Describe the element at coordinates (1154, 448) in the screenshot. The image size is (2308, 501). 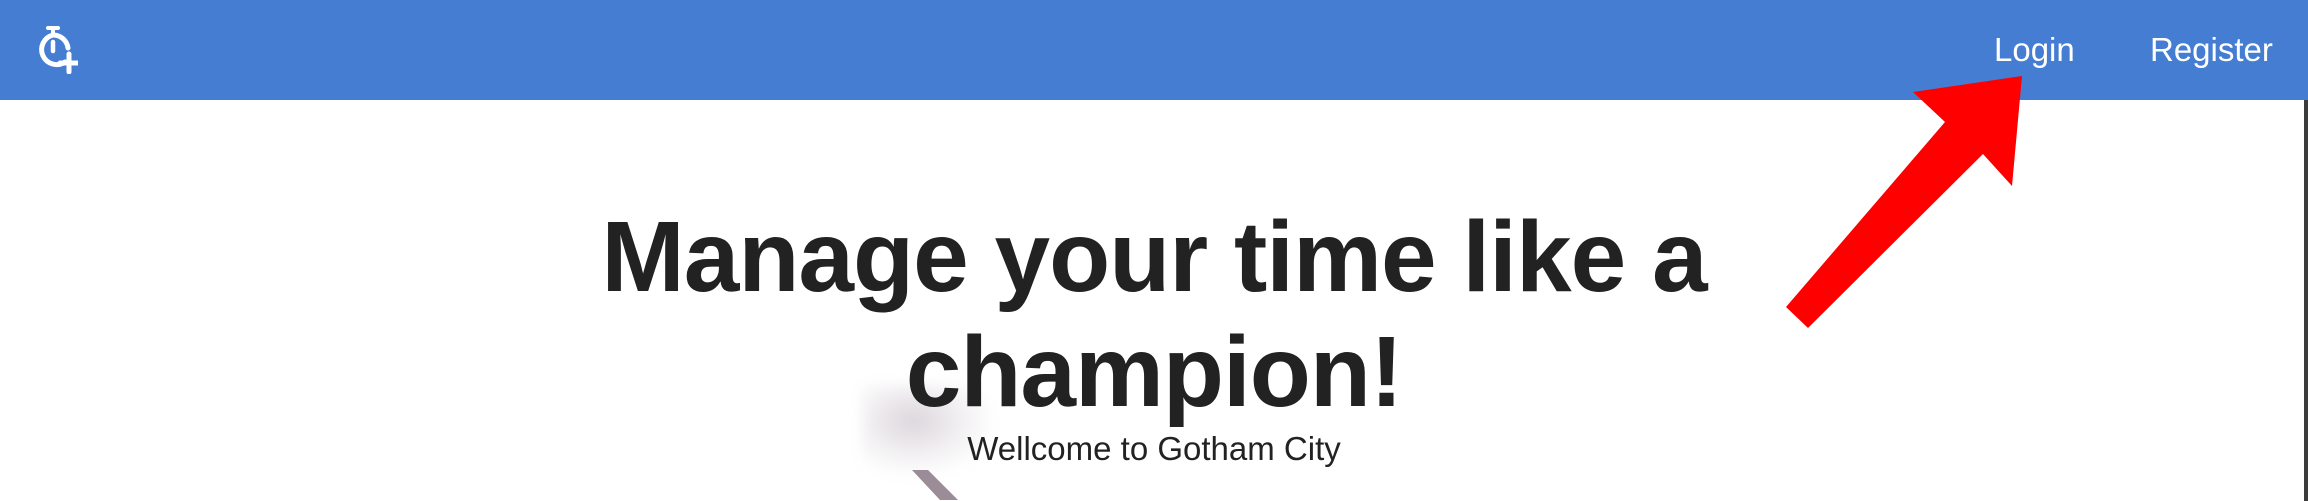
I see `hero-subtitle: Wellcome to Gotham City` at that location.